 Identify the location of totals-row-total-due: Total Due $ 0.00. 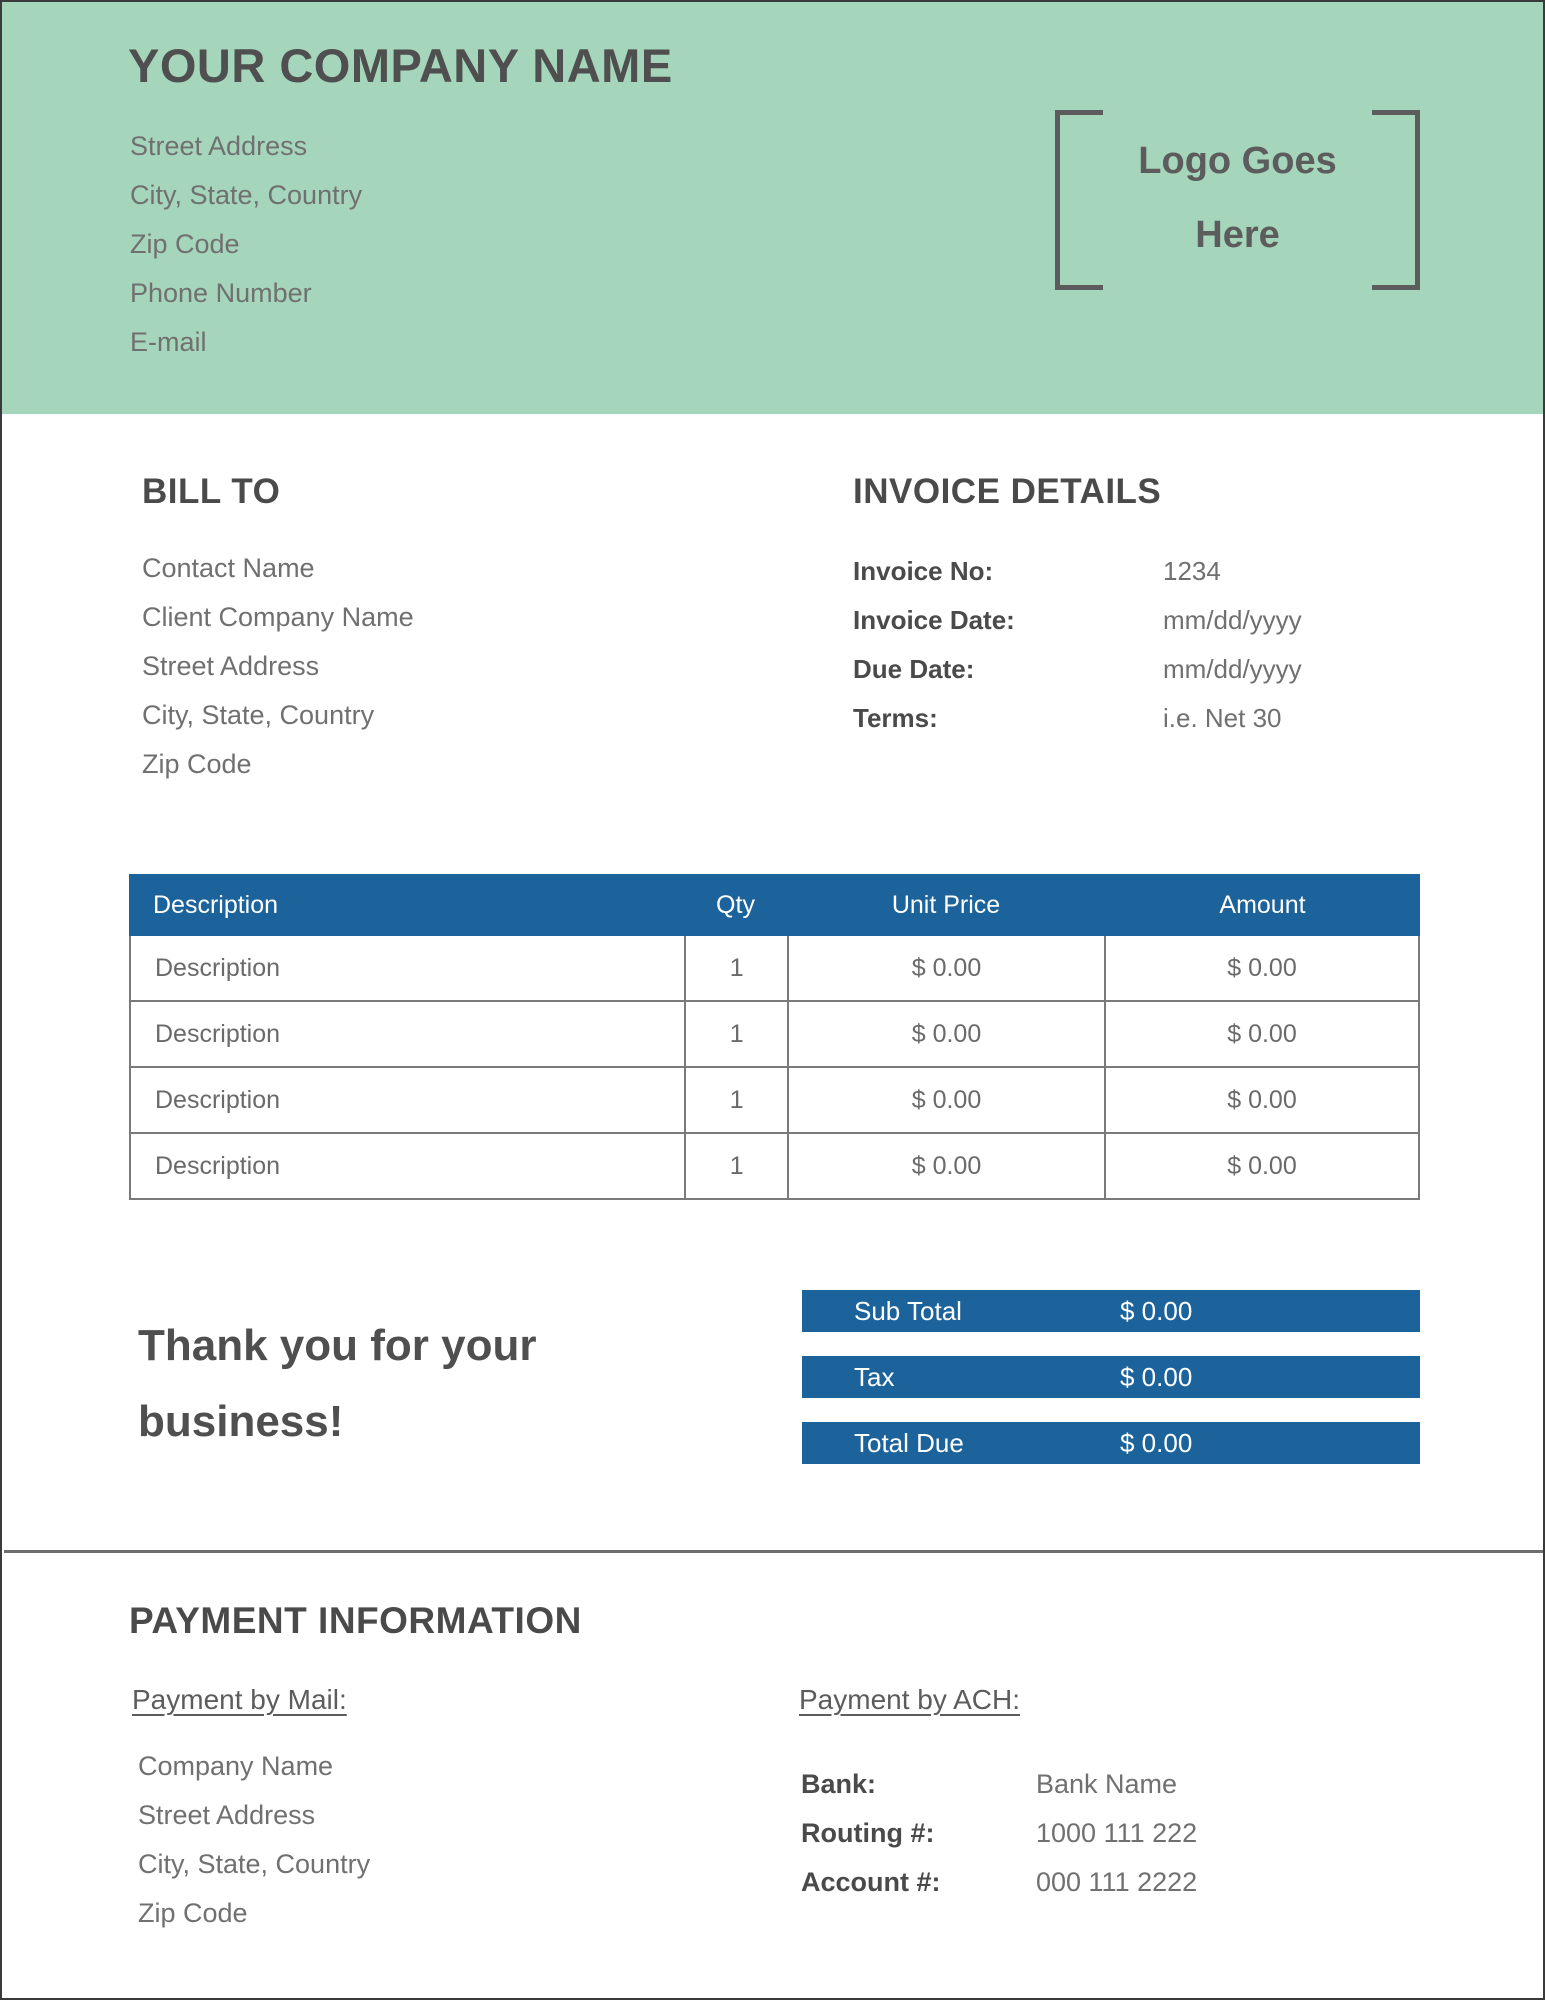
(1111, 1443).